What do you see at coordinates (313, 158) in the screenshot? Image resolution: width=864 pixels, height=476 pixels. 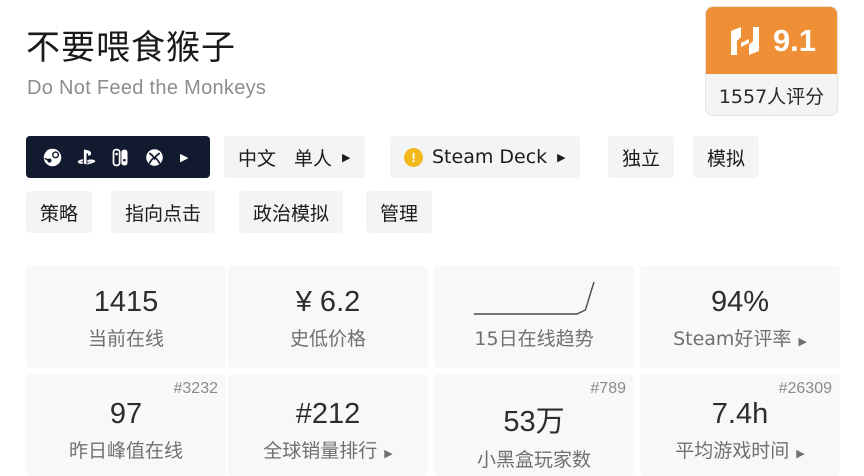 I see `tag-mode: 单人` at bounding box center [313, 158].